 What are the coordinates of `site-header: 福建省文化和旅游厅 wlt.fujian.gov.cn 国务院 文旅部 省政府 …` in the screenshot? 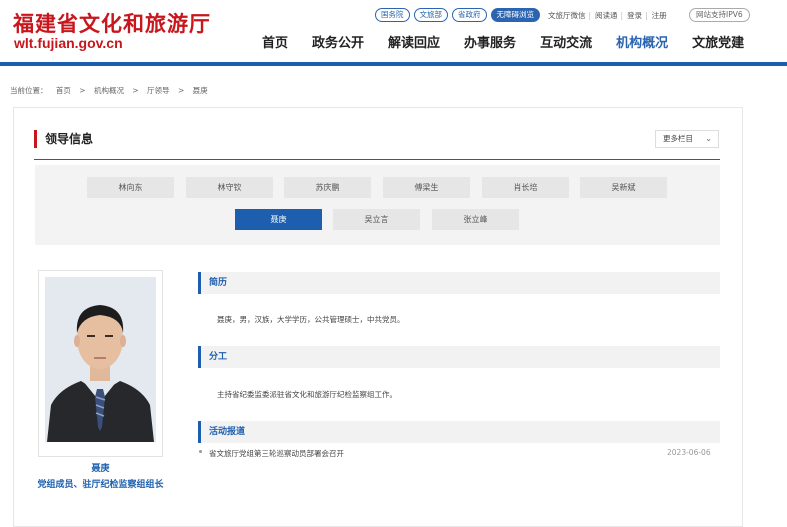 It's located at (393, 31).